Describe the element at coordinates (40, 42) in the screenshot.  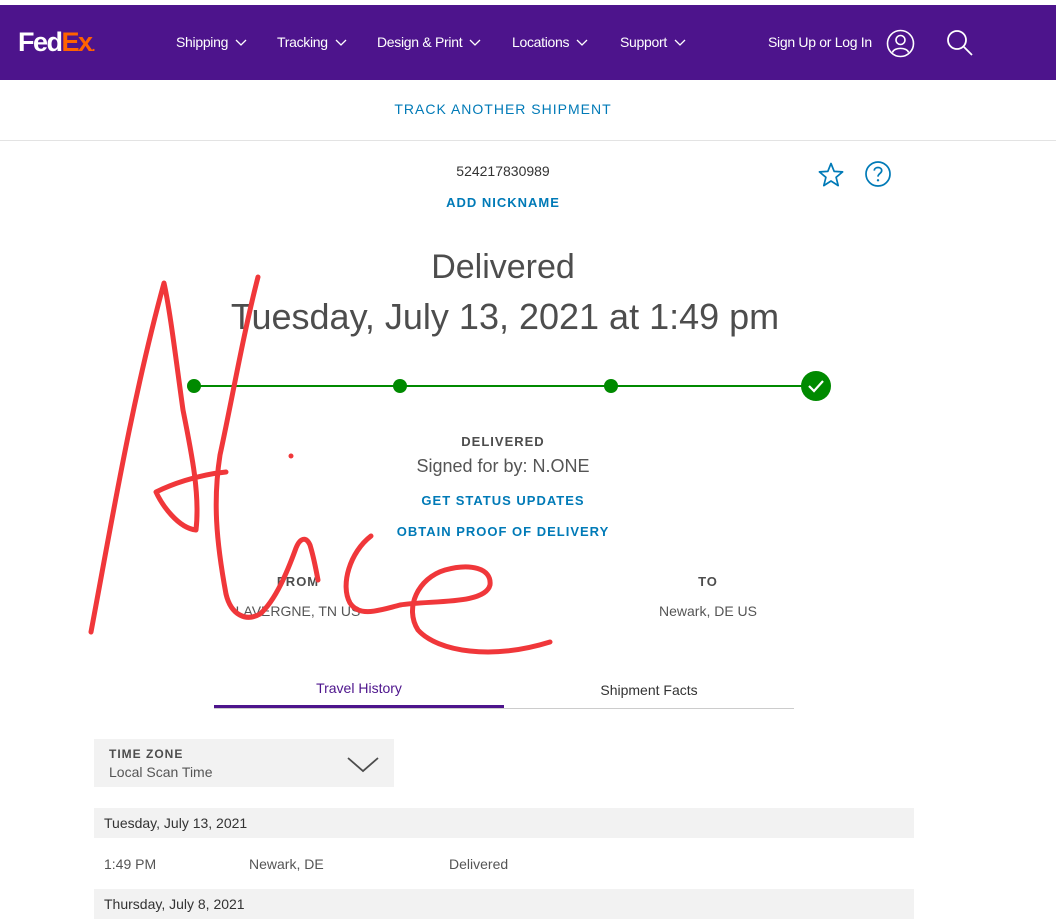
I see `logo-fed-text: Fed` at that location.